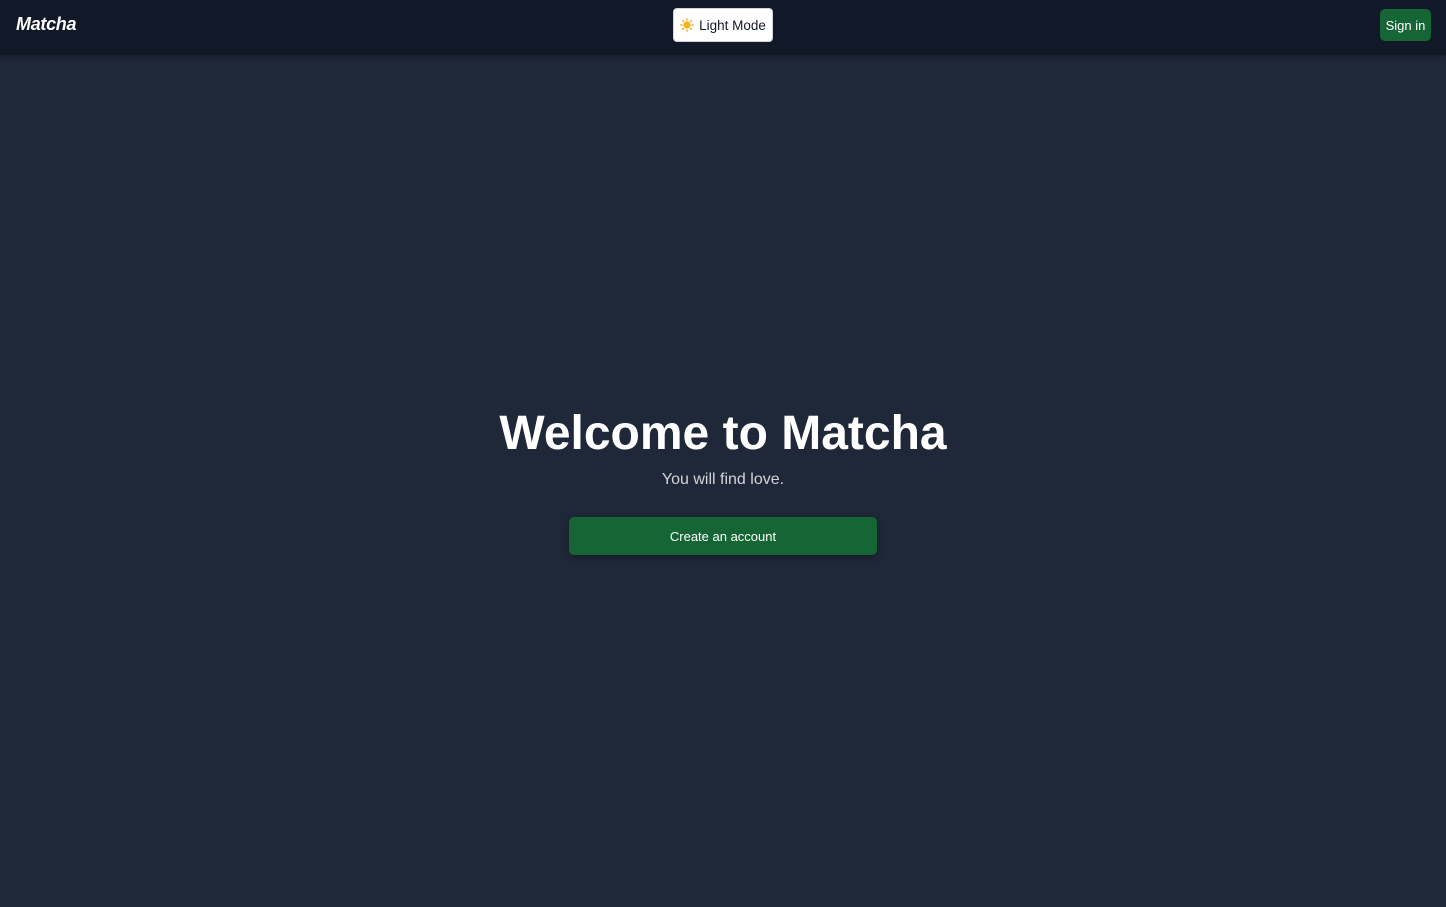  Describe the element at coordinates (732, 25) in the screenshot. I see `theme-toggle-label: Light Mode` at that location.